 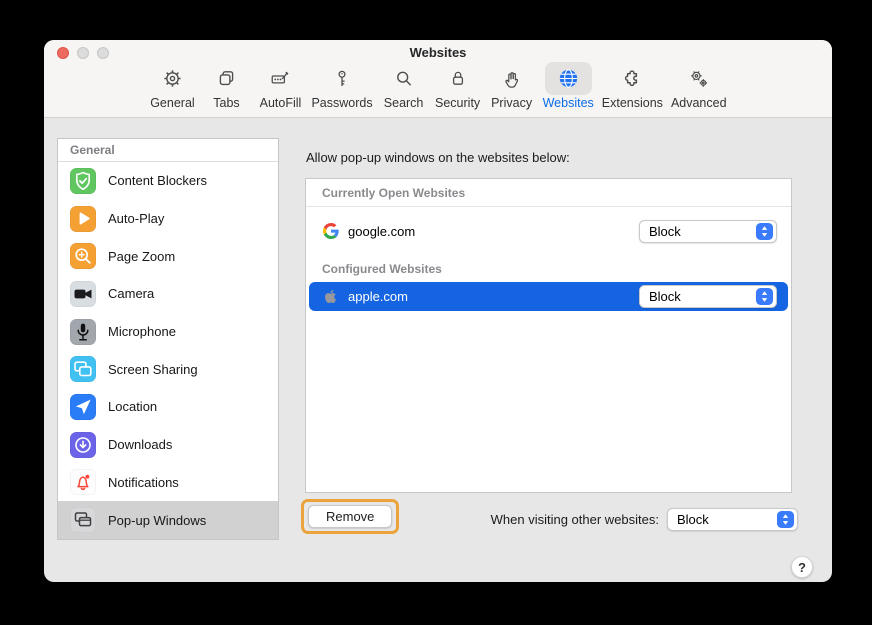 I want to click on tab-extensions: Extensions, so click(x=632, y=86).